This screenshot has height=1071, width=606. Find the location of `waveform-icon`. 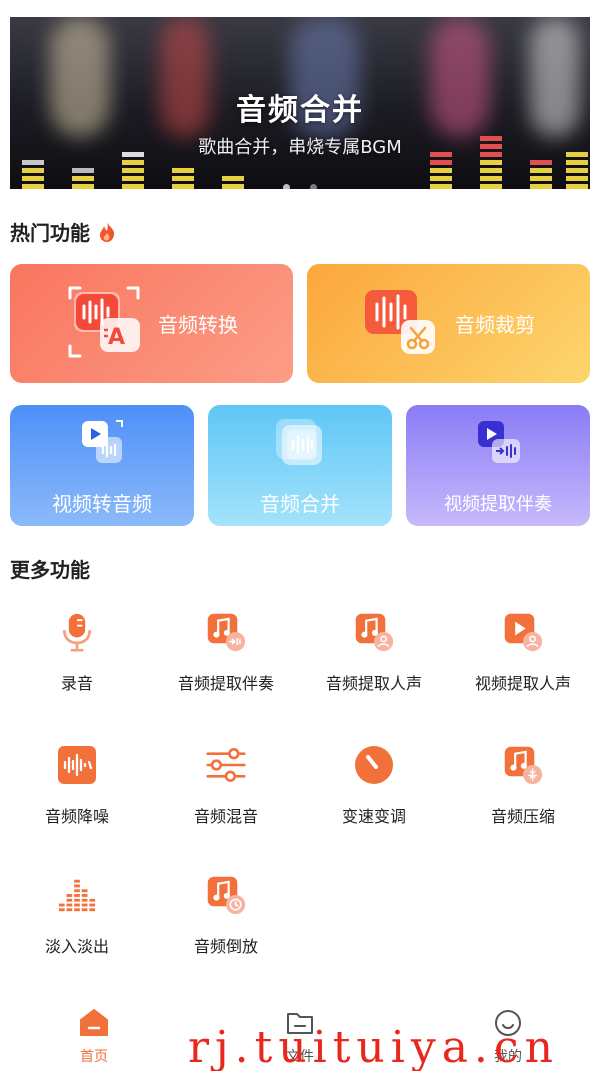

waveform-icon is located at coordinates (77, 765).